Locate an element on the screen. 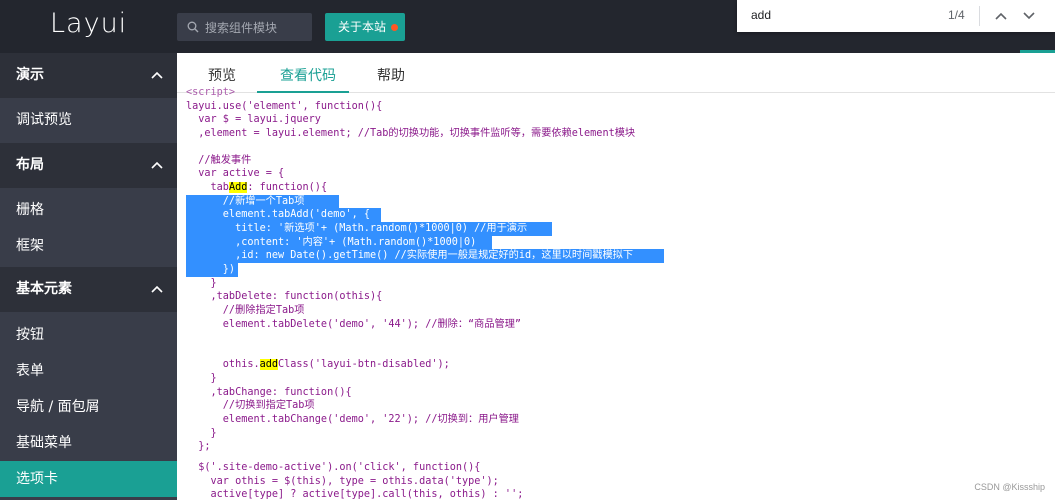 This screenshot has width=1055, height=500. code-token: : function(){ is located at coordinates (287, 187).